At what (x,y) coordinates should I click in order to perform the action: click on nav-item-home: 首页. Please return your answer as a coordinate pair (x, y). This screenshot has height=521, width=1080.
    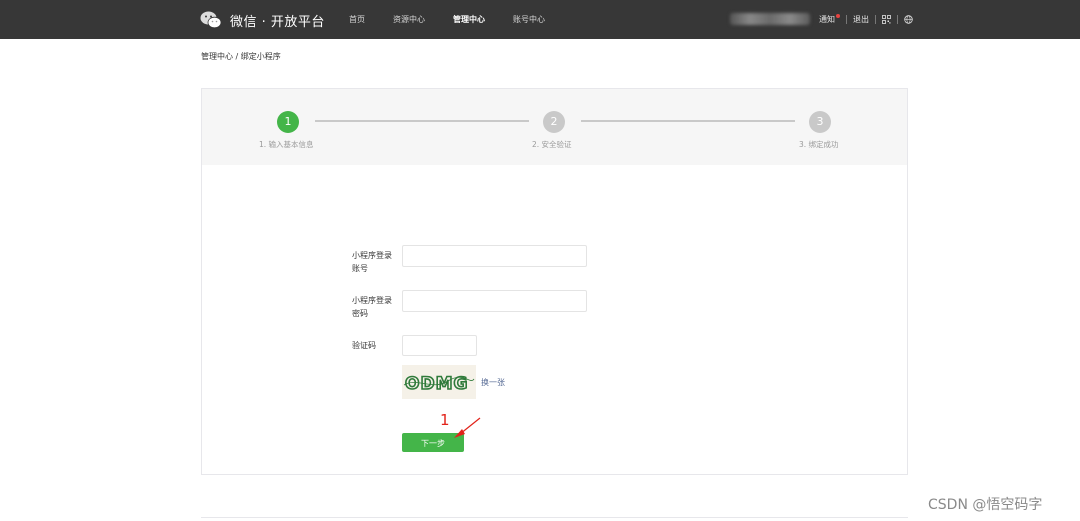
    Looking at the image, I should click on (357, 19).